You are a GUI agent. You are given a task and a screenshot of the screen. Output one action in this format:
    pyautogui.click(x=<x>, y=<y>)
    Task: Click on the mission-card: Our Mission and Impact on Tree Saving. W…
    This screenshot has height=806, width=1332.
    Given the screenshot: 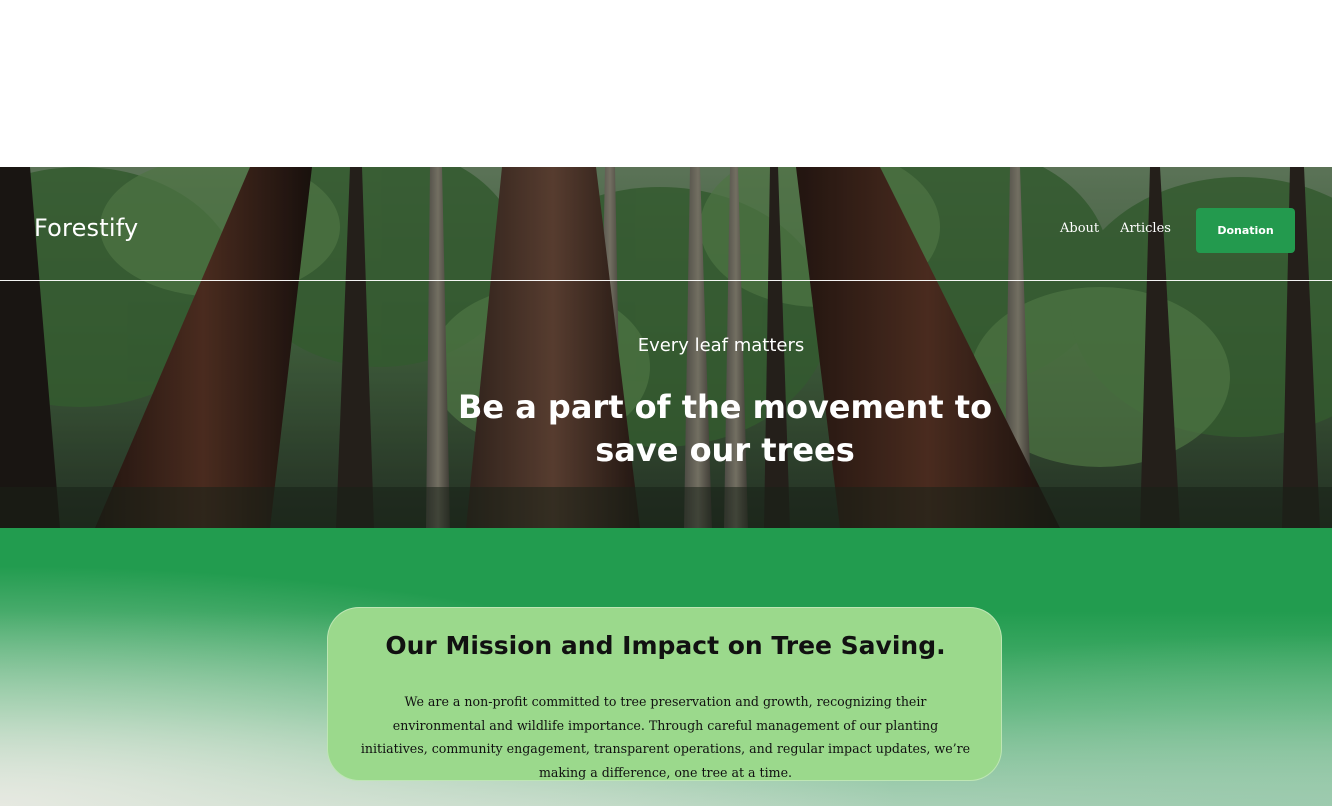 What is the action you would take?
    pyautogui.click(x=664, y=694)
    